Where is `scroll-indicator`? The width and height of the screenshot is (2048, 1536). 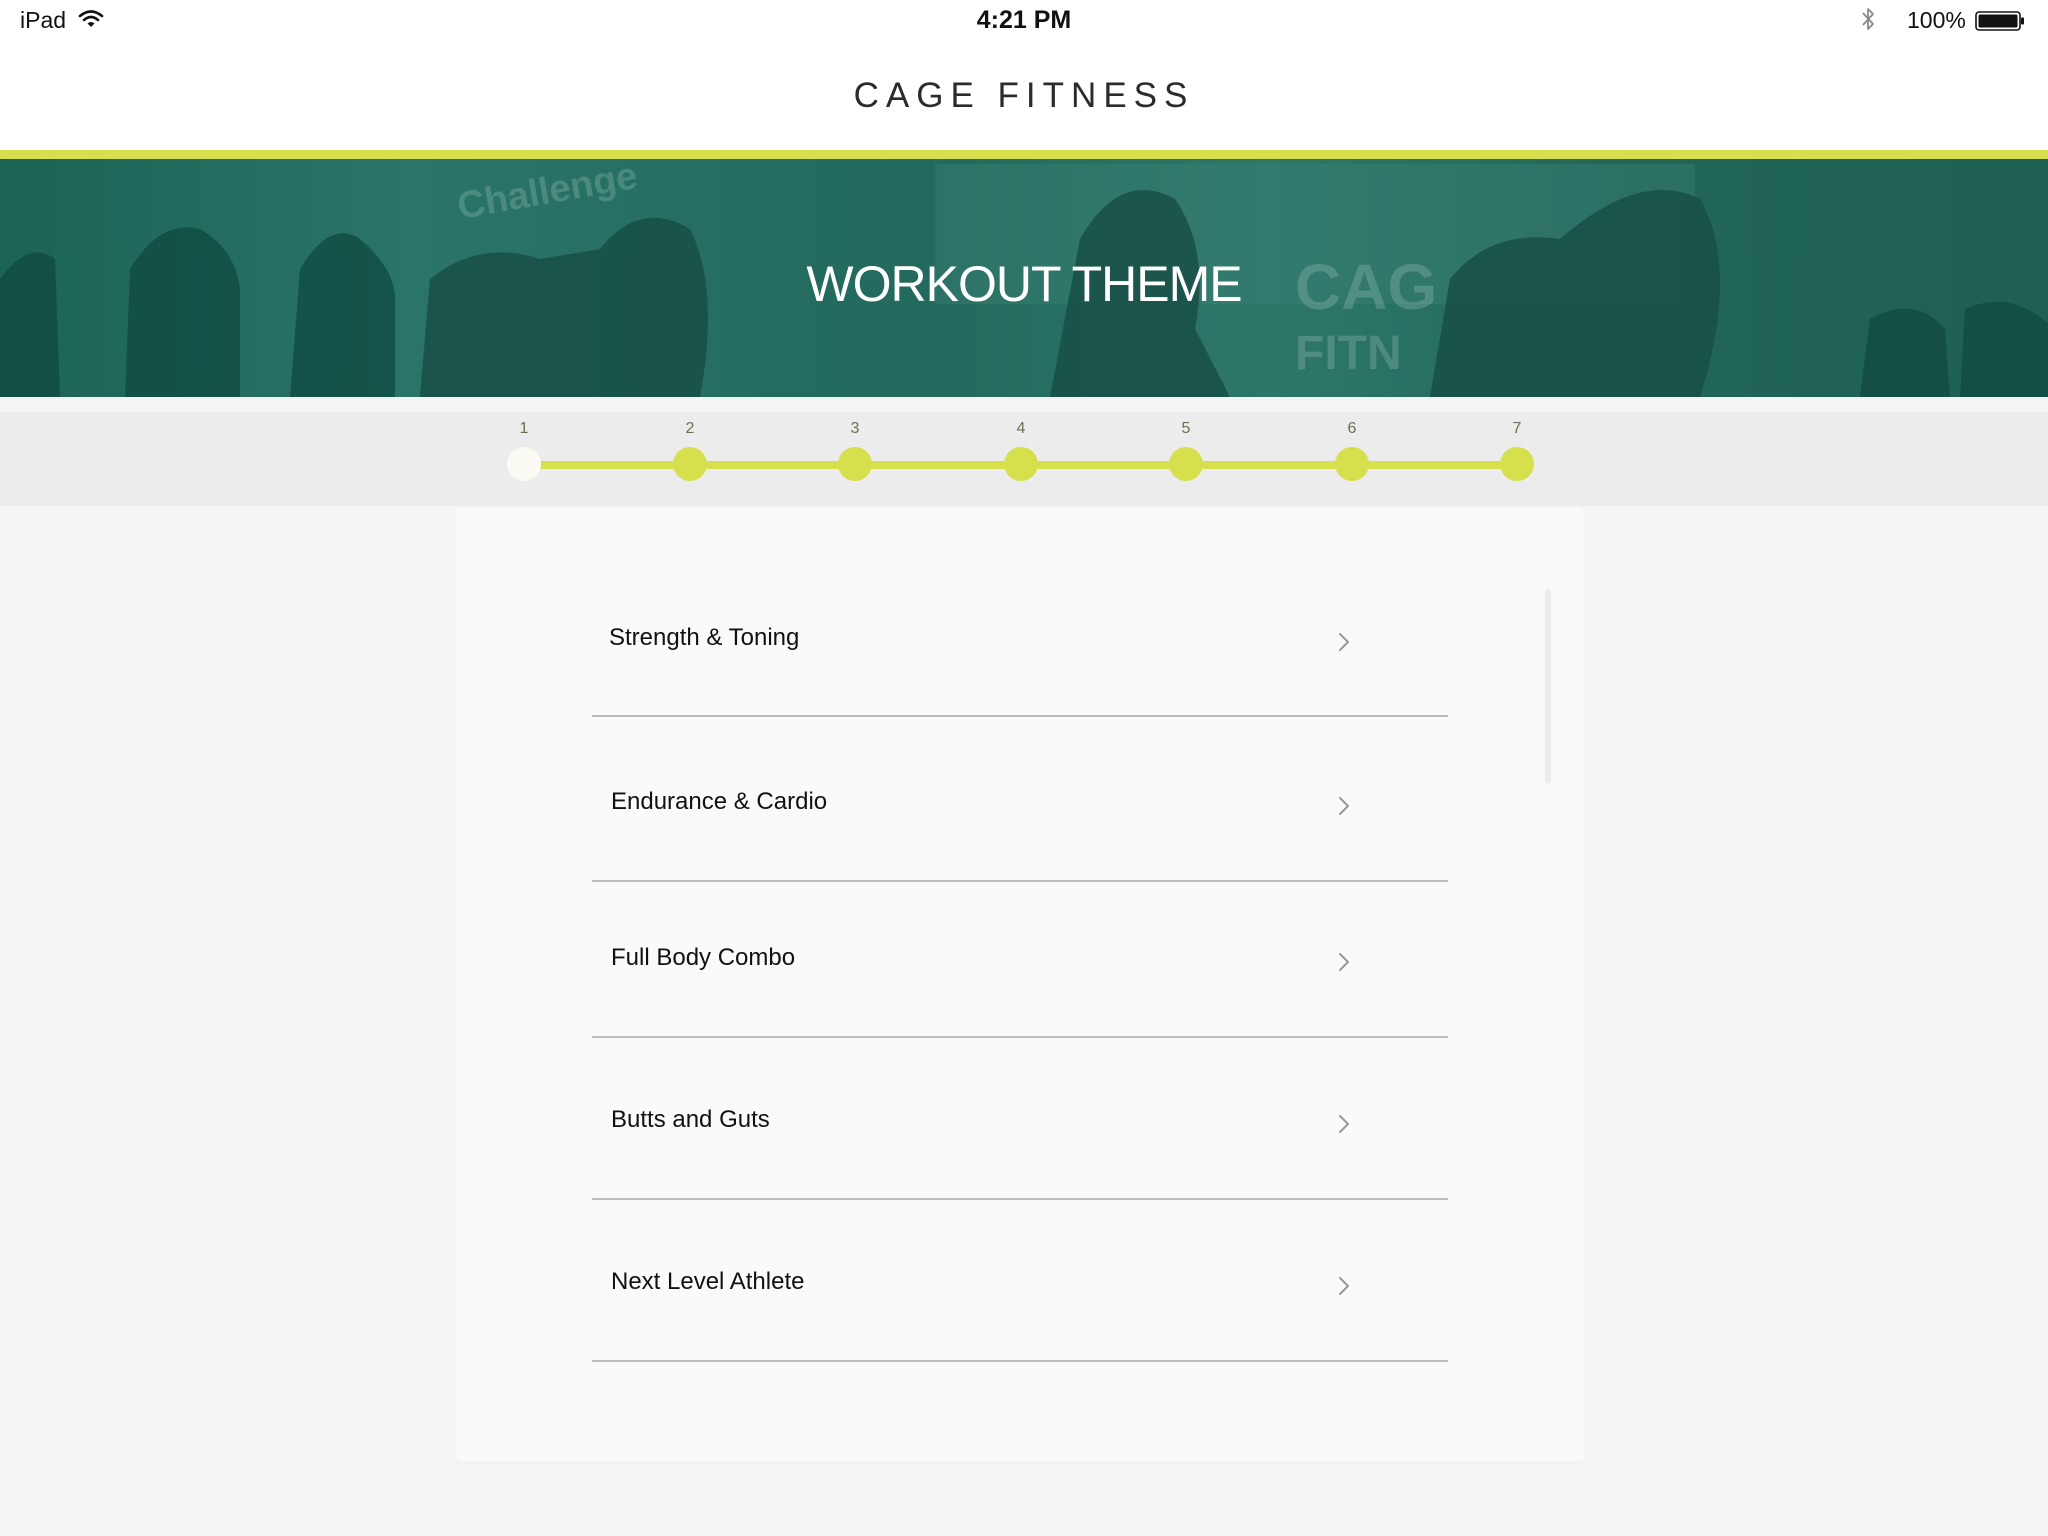
scroll-indicator is located at coordinates (1548, 686).